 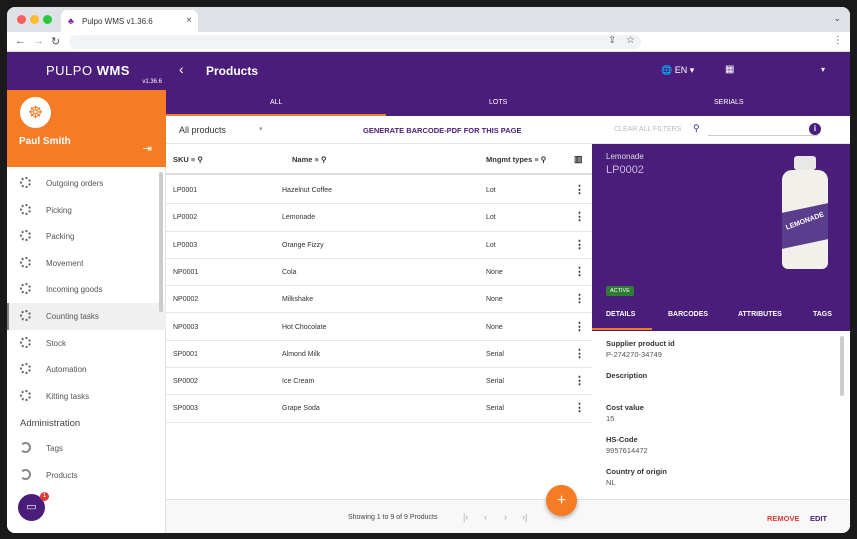 What do you see at coordinates (147, 148) in the screenshot?
I see `logout-icon: ⇥` at bounding box center [147, 148].